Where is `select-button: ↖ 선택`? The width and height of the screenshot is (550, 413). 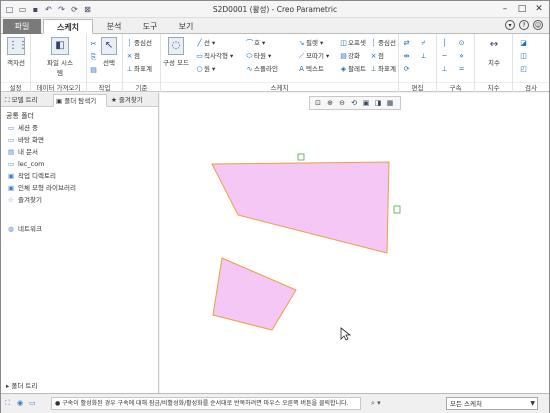 select-button: ↖ 선택 is located at coordinates (109, 52).